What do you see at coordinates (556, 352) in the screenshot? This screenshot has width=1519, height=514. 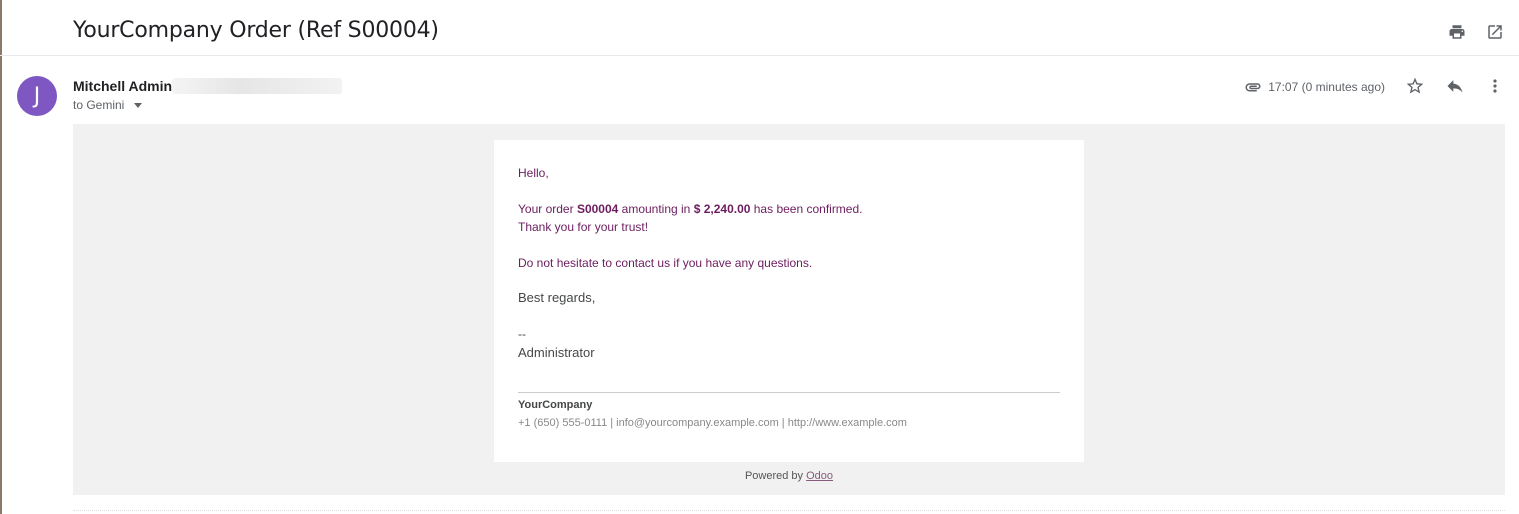 I see `signature-name: Administrator` at bounding box center [556, 352].